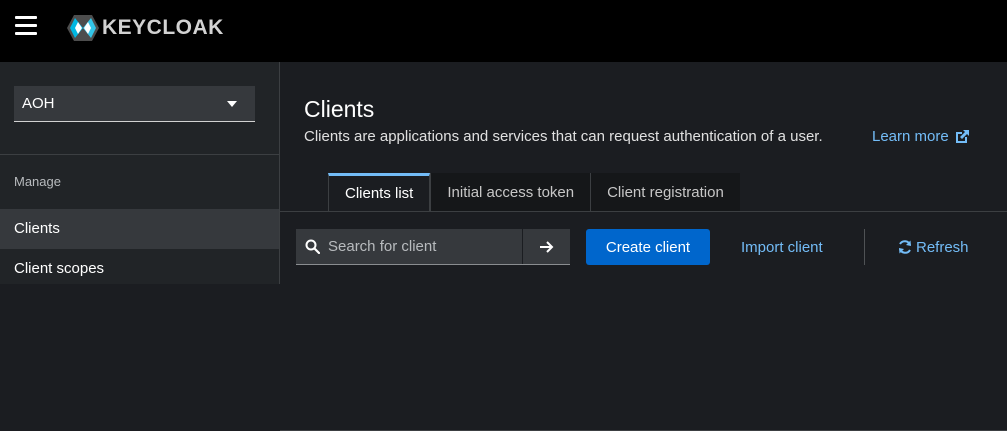 Image resolution: width=1007 pixels, height=431 pixels. I want to click on brand-text: KEYCLOAK, so click(163, 27).